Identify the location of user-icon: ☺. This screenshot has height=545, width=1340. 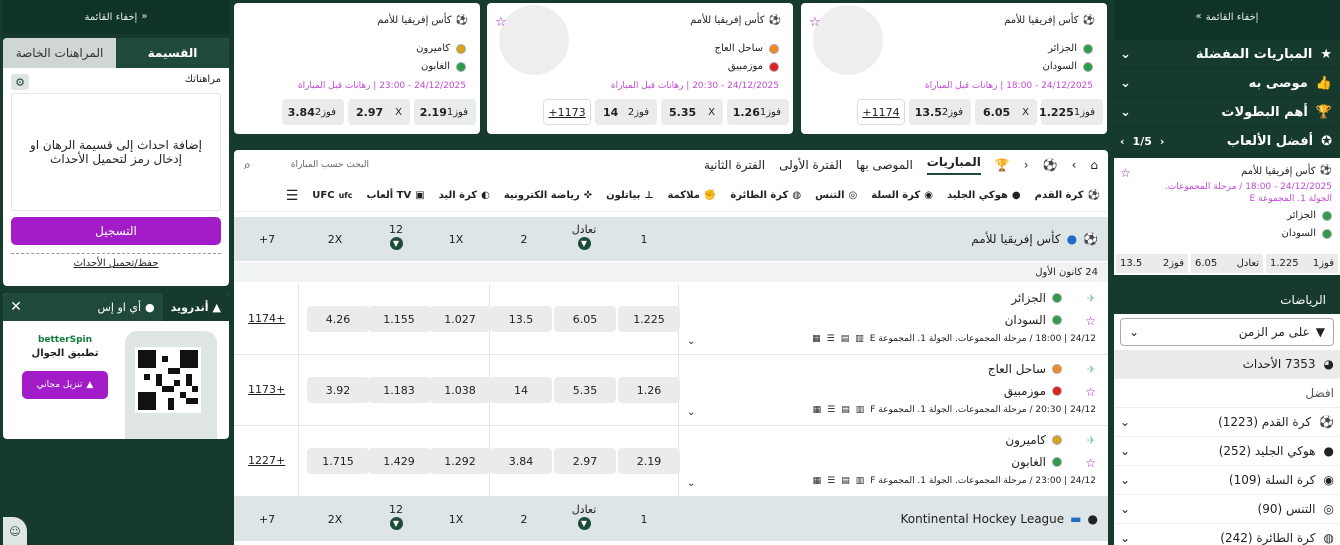
(15, 531).